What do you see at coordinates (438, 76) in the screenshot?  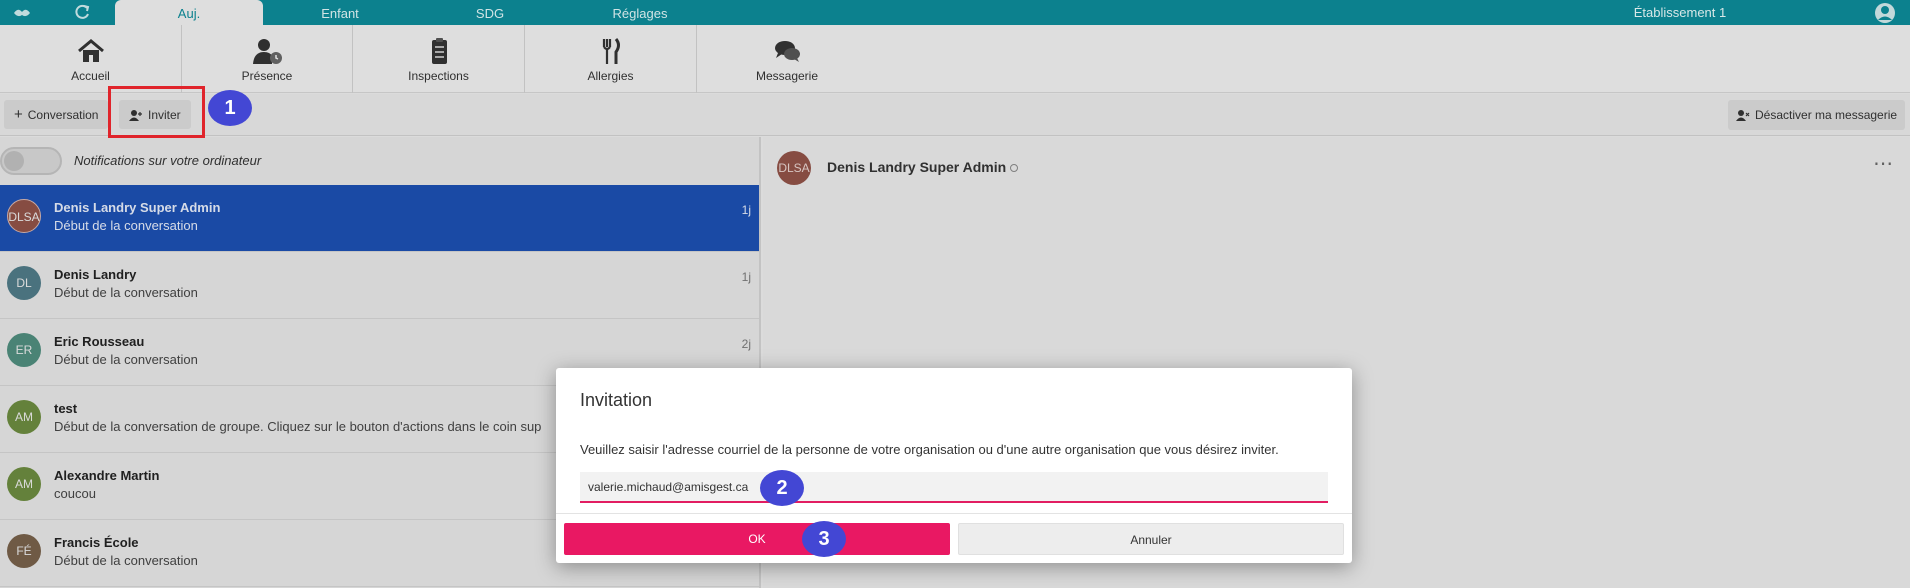 I see `module-label: Inspections` at bounding box center [438, 76].